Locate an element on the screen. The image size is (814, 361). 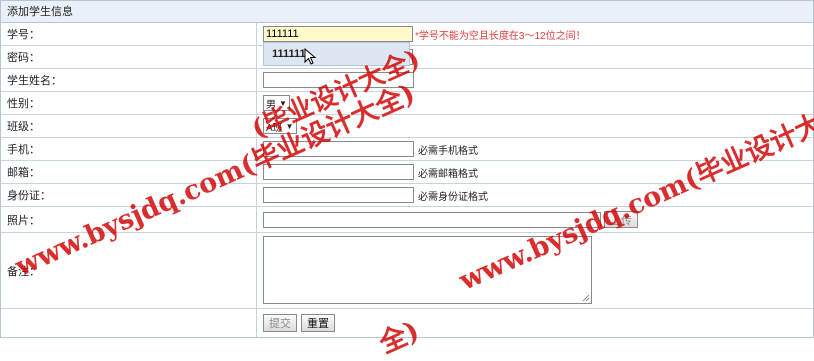
photo-label: 照片： is located at coordinates (129, 219).